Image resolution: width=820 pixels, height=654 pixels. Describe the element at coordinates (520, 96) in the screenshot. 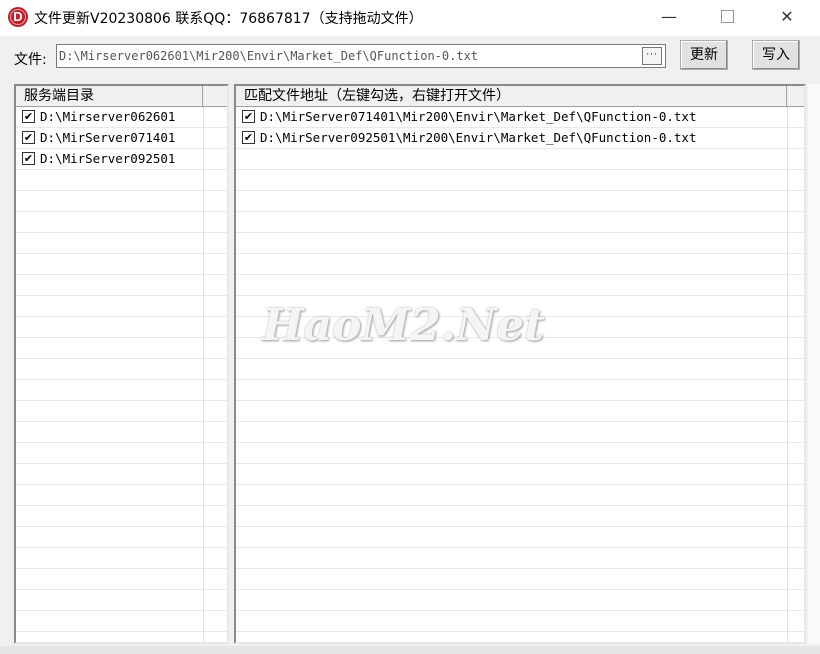

I see `matched-files-header: 匹配文件地址（左键勾选，右键打开文件）` at that location.